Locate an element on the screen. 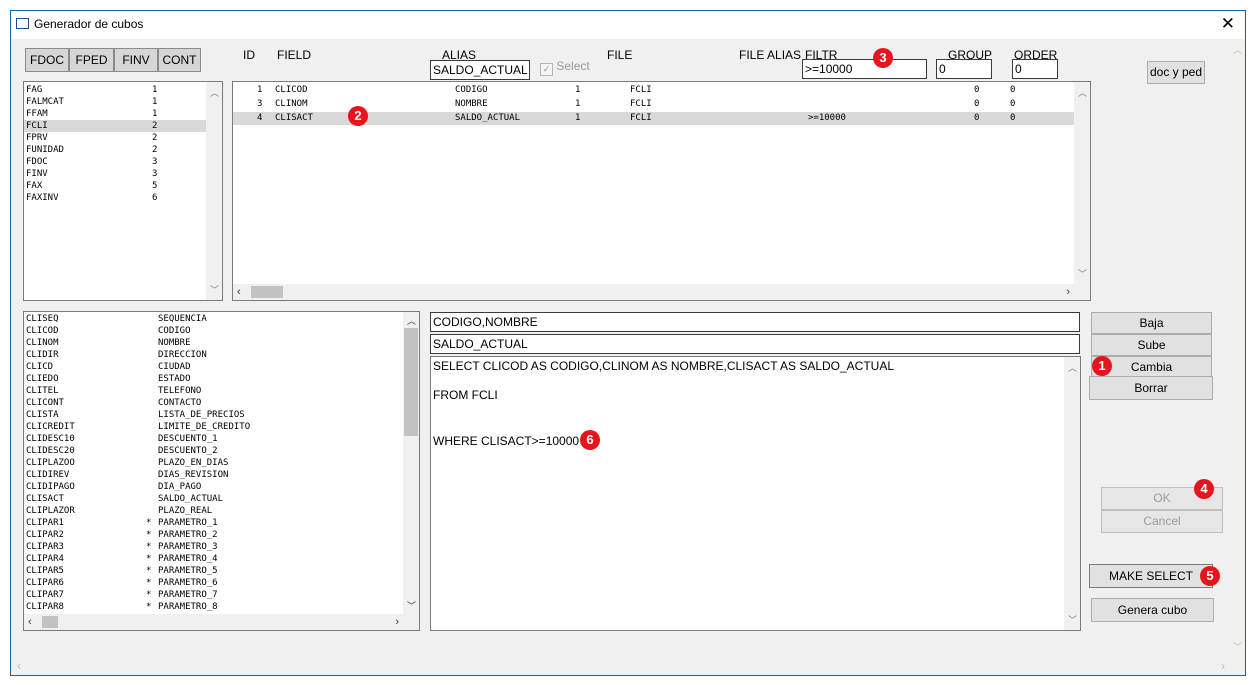 Image resolution: width=1254 pixels, height=685 pixels. table-name: FUNIDAD is located at coordinates (45, 150).